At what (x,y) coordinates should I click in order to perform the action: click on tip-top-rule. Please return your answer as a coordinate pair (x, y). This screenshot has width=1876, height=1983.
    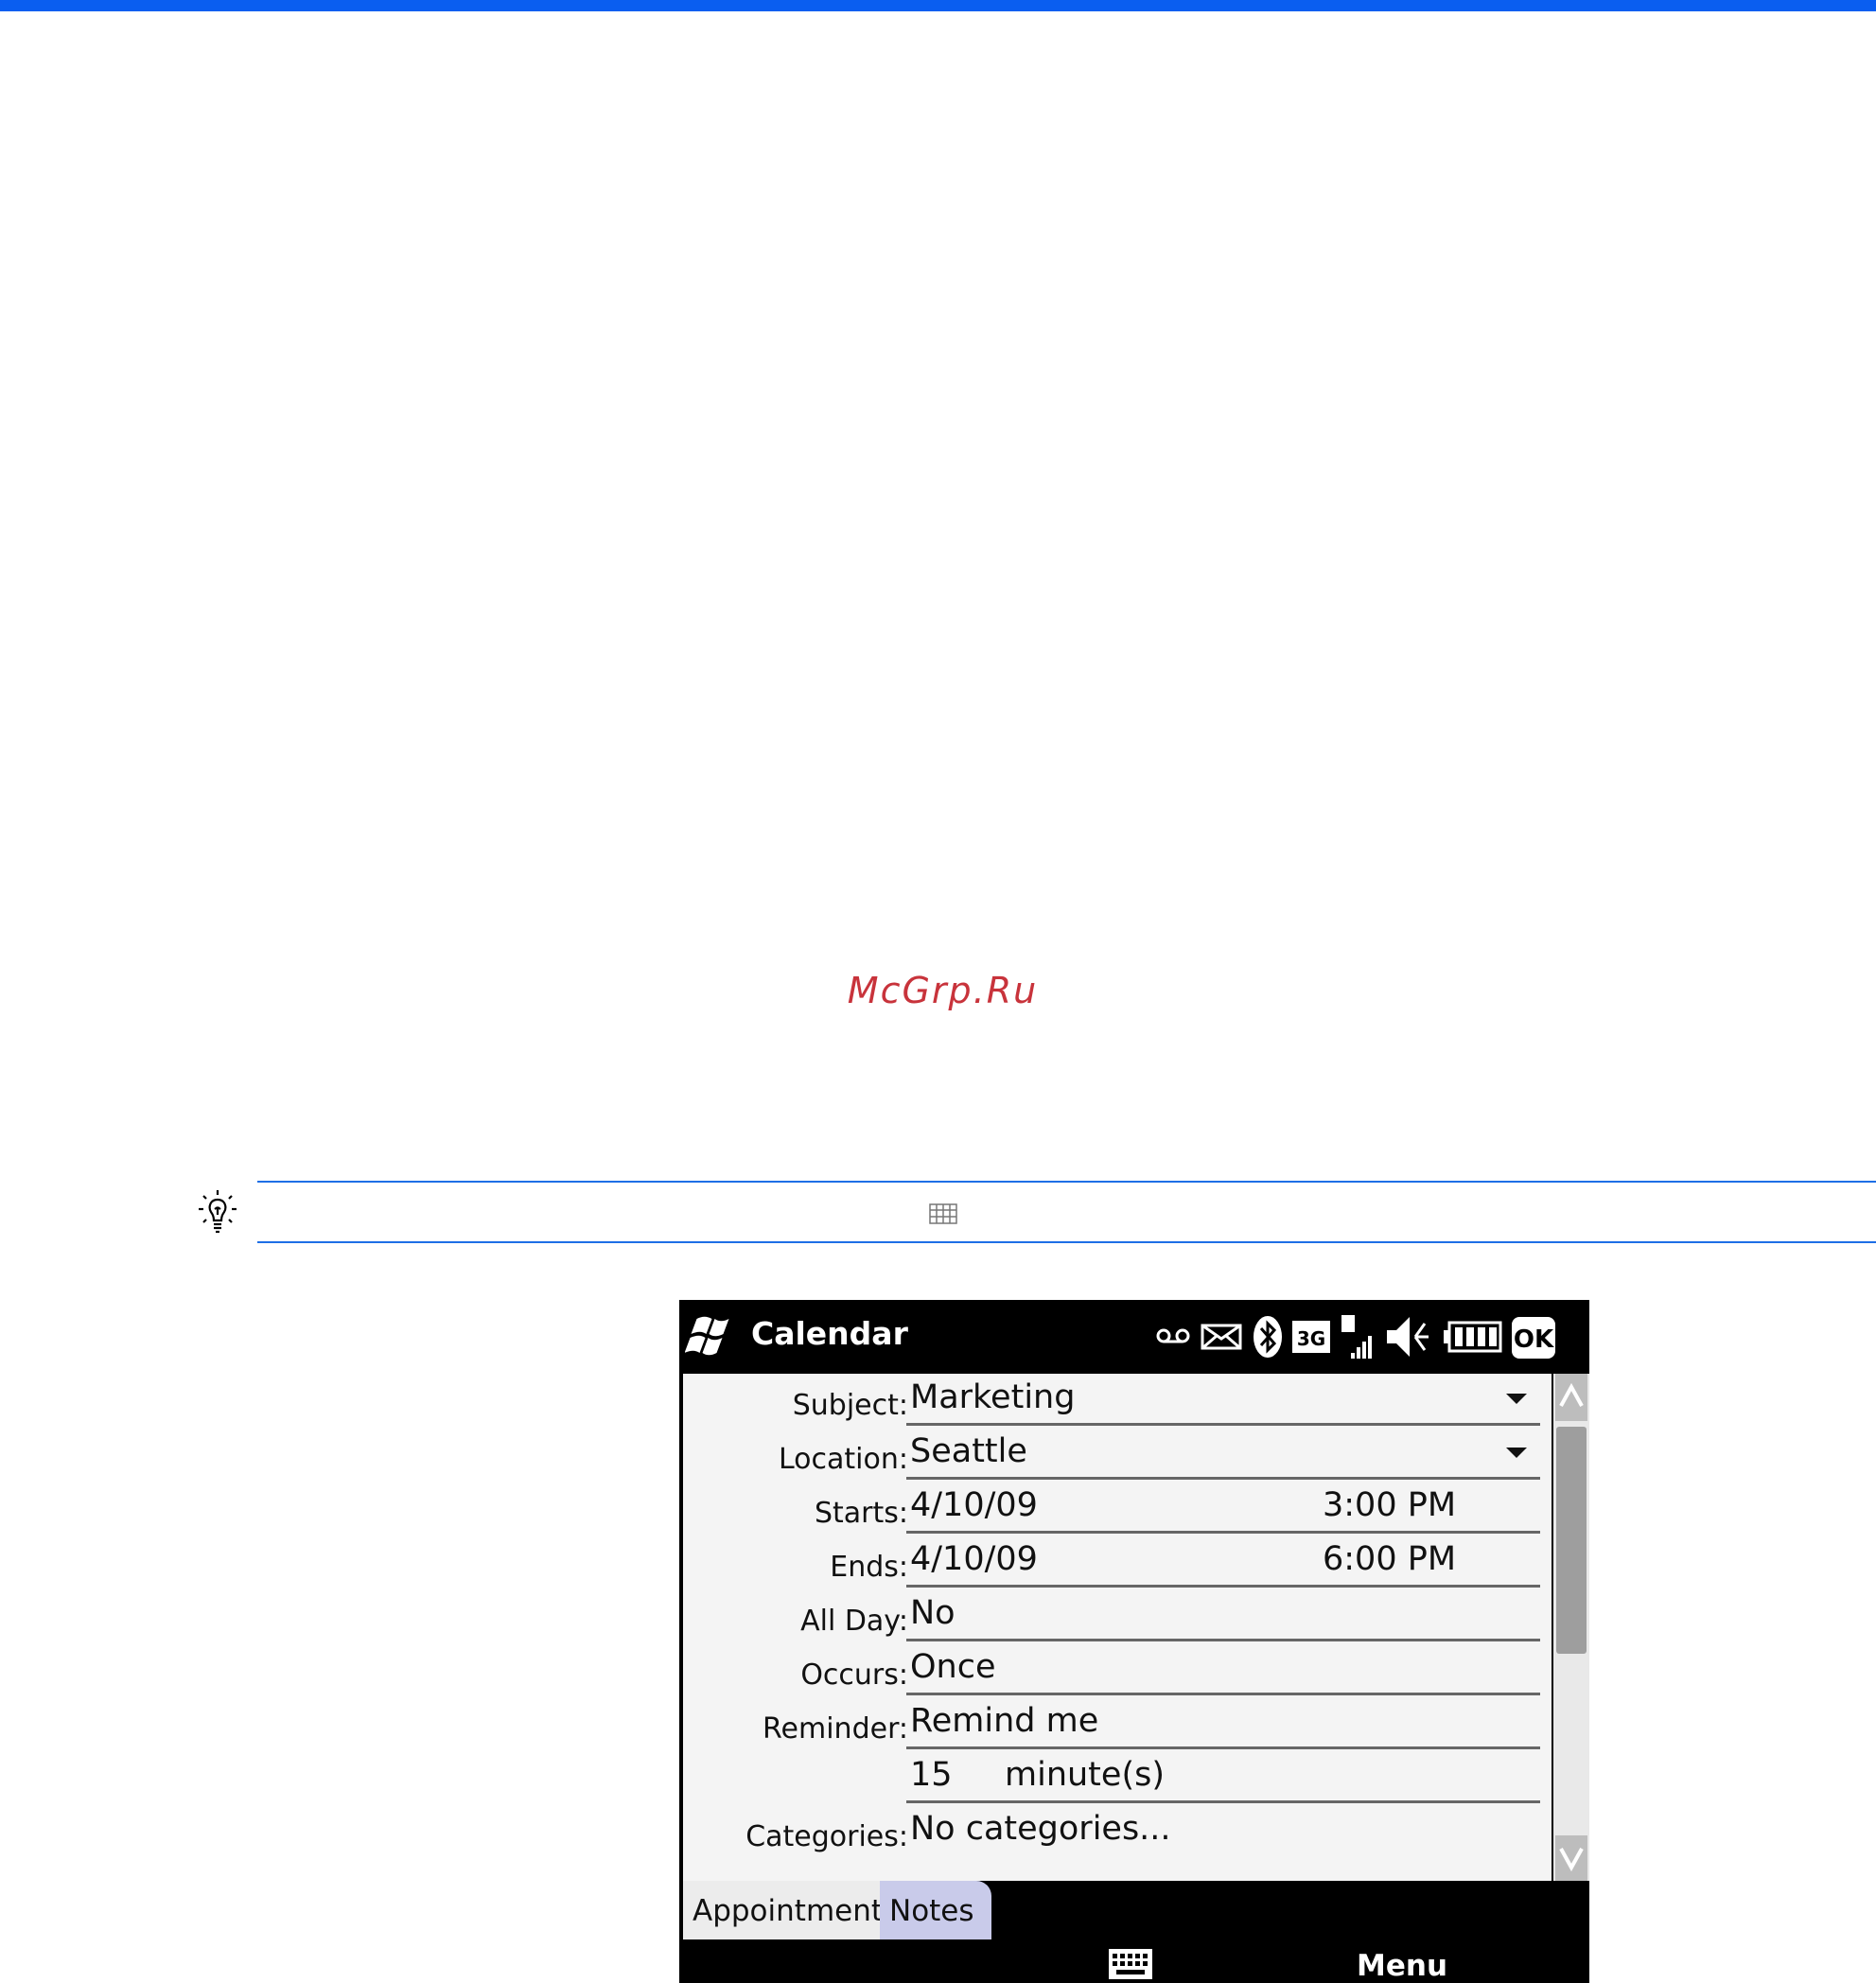
    Looking at the image, I should click on (1066, 1182).